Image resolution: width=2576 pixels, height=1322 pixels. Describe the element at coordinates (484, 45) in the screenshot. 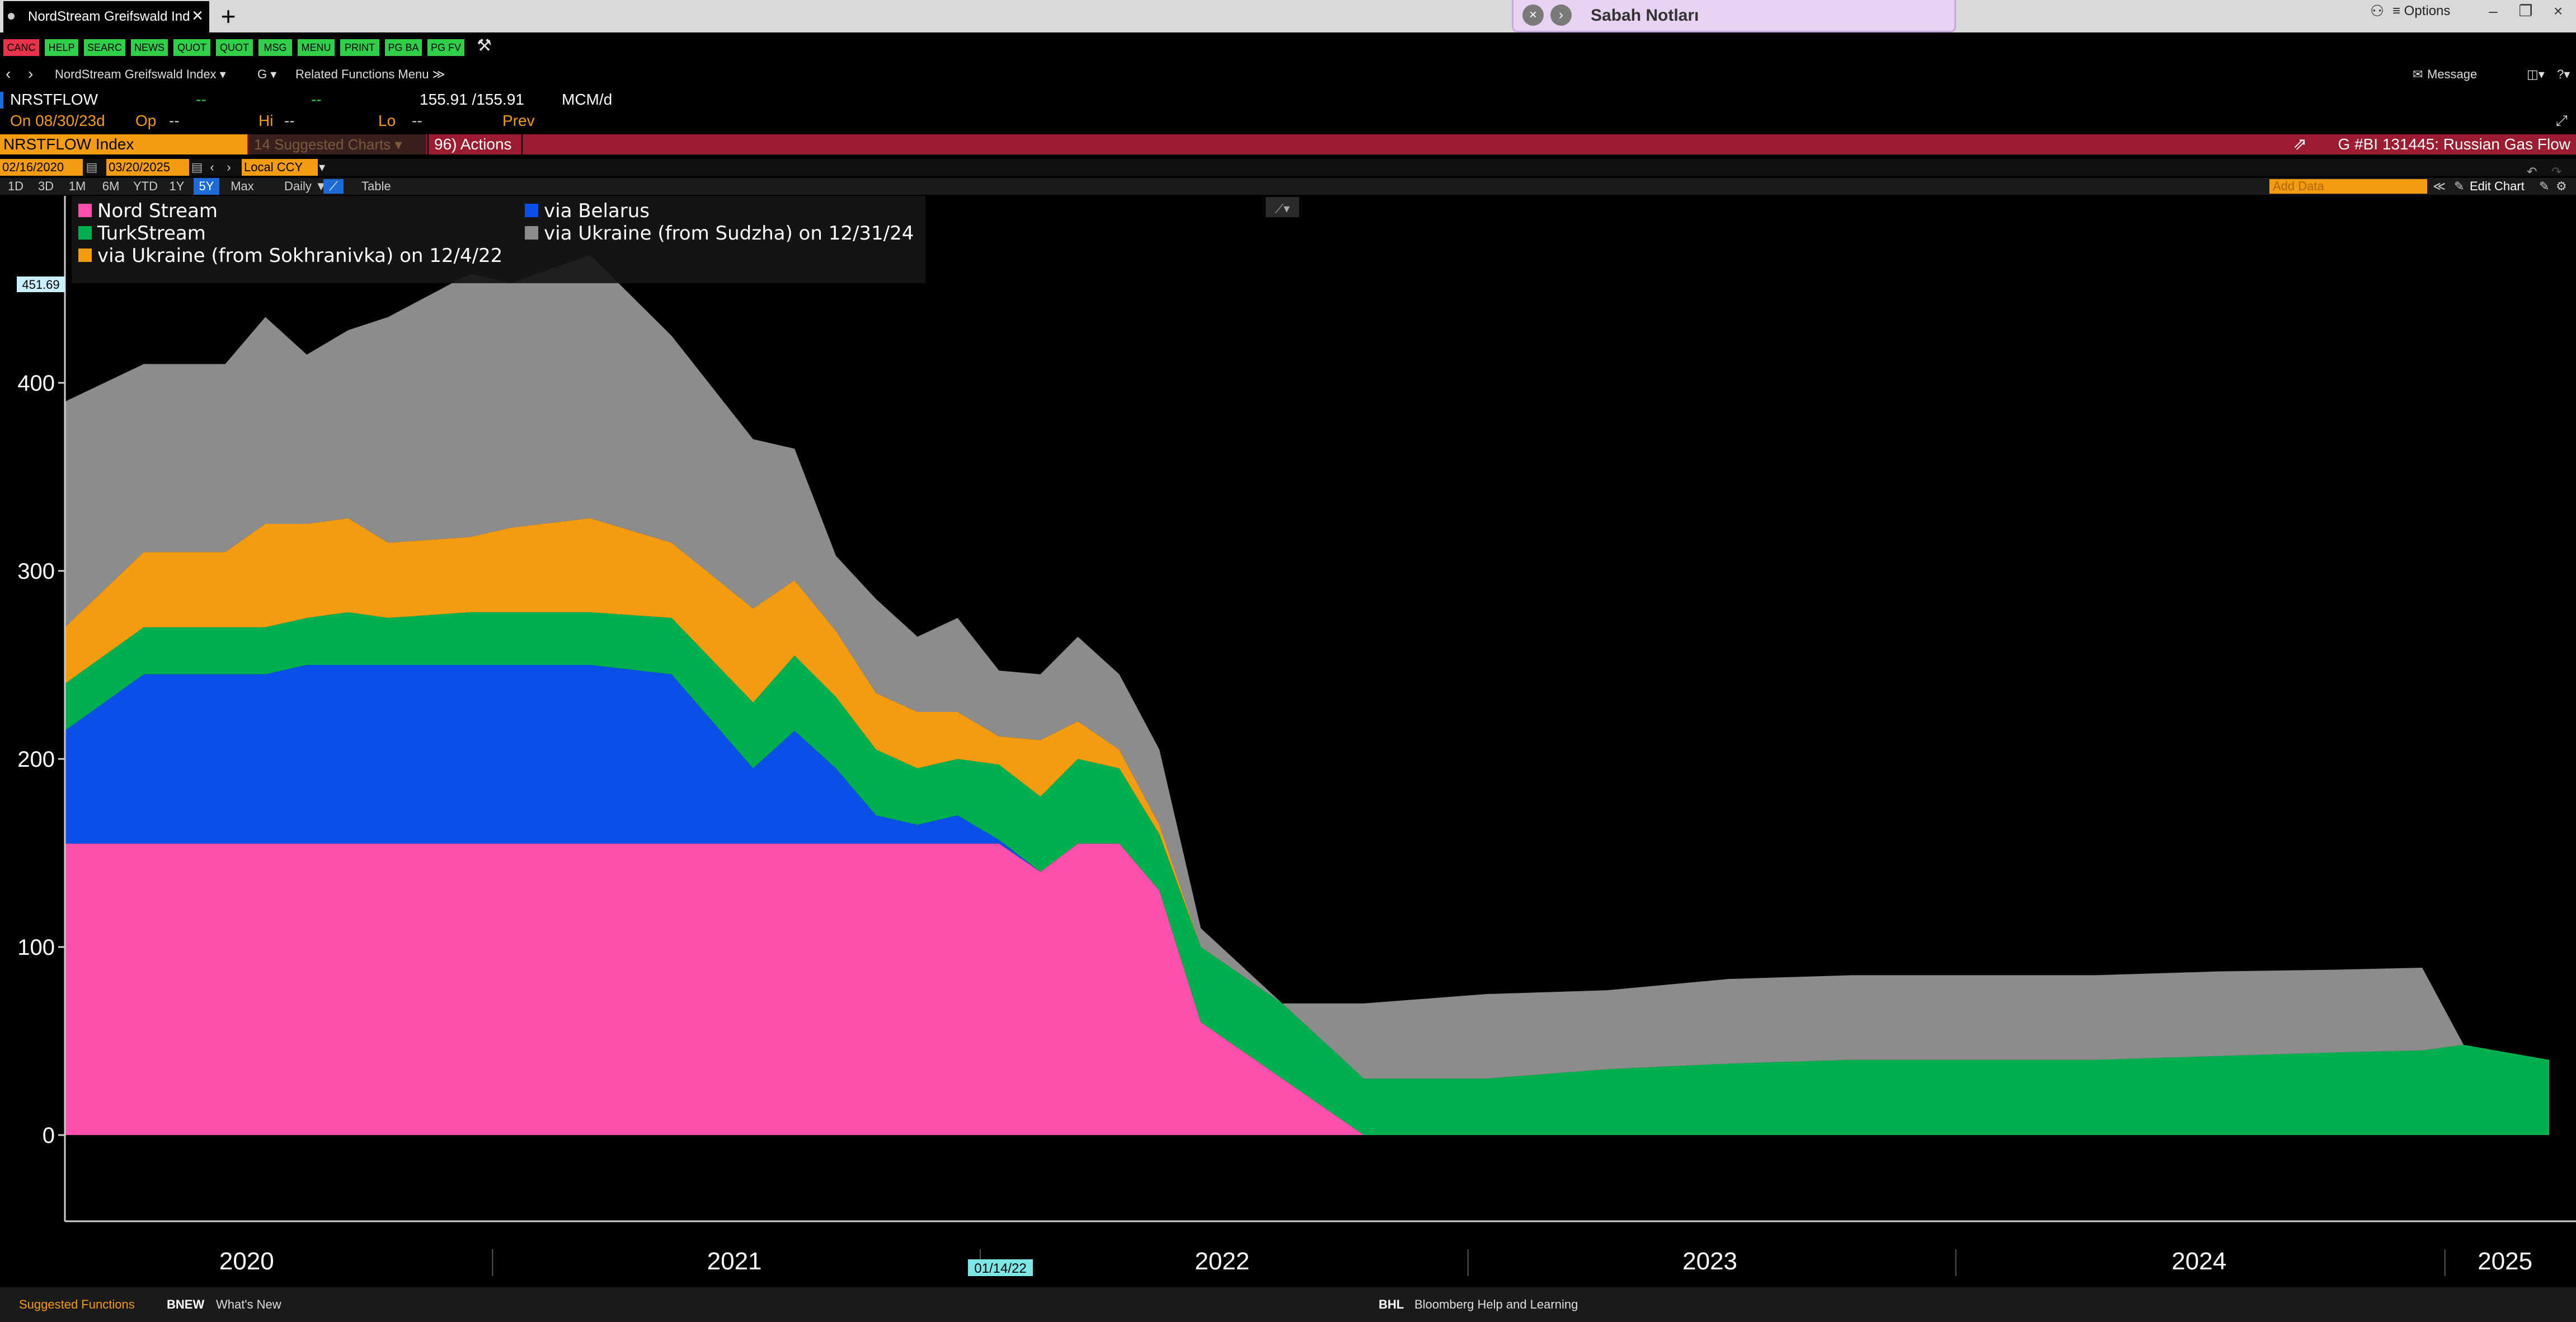

I see `wrench-icon: ⚒` at that location.